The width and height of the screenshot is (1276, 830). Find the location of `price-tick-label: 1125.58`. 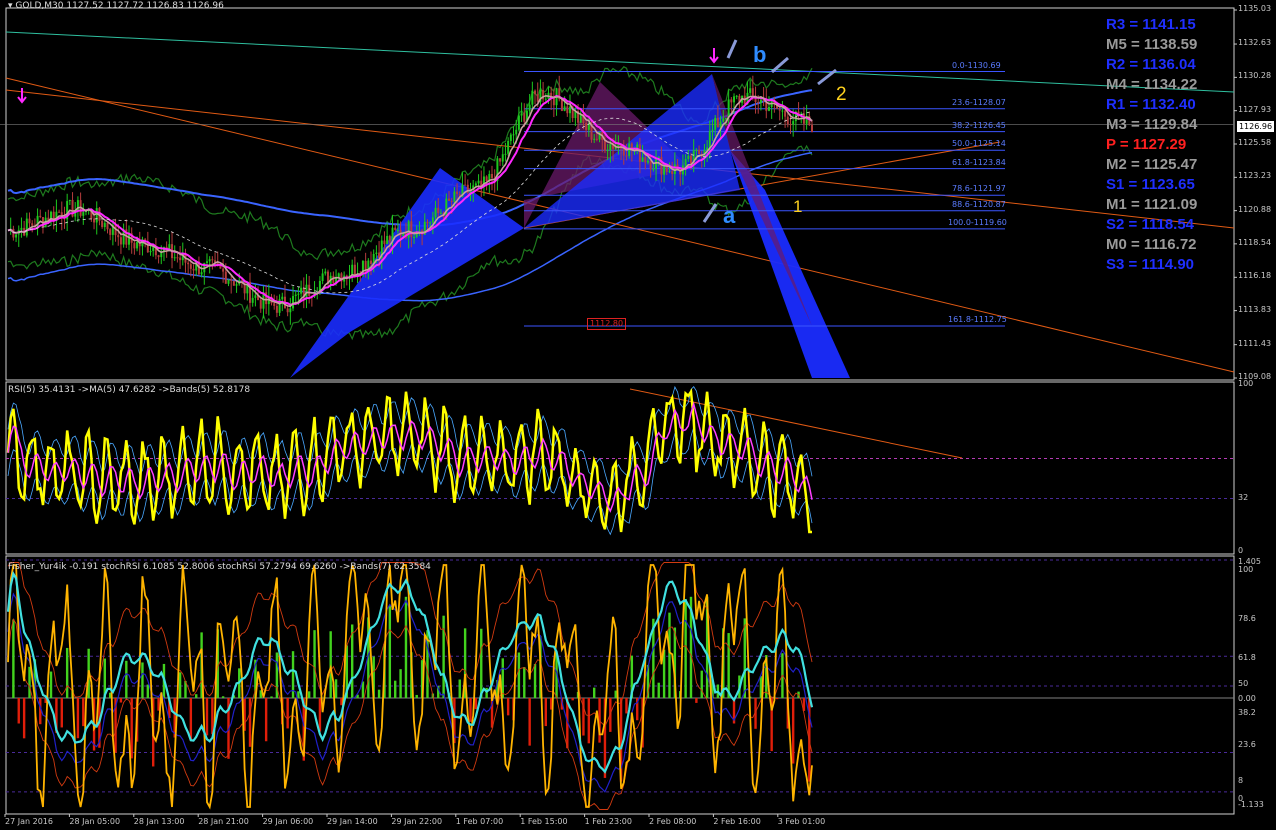

price-tick-label: 1125.58 is located at coordinates (1255, 142).